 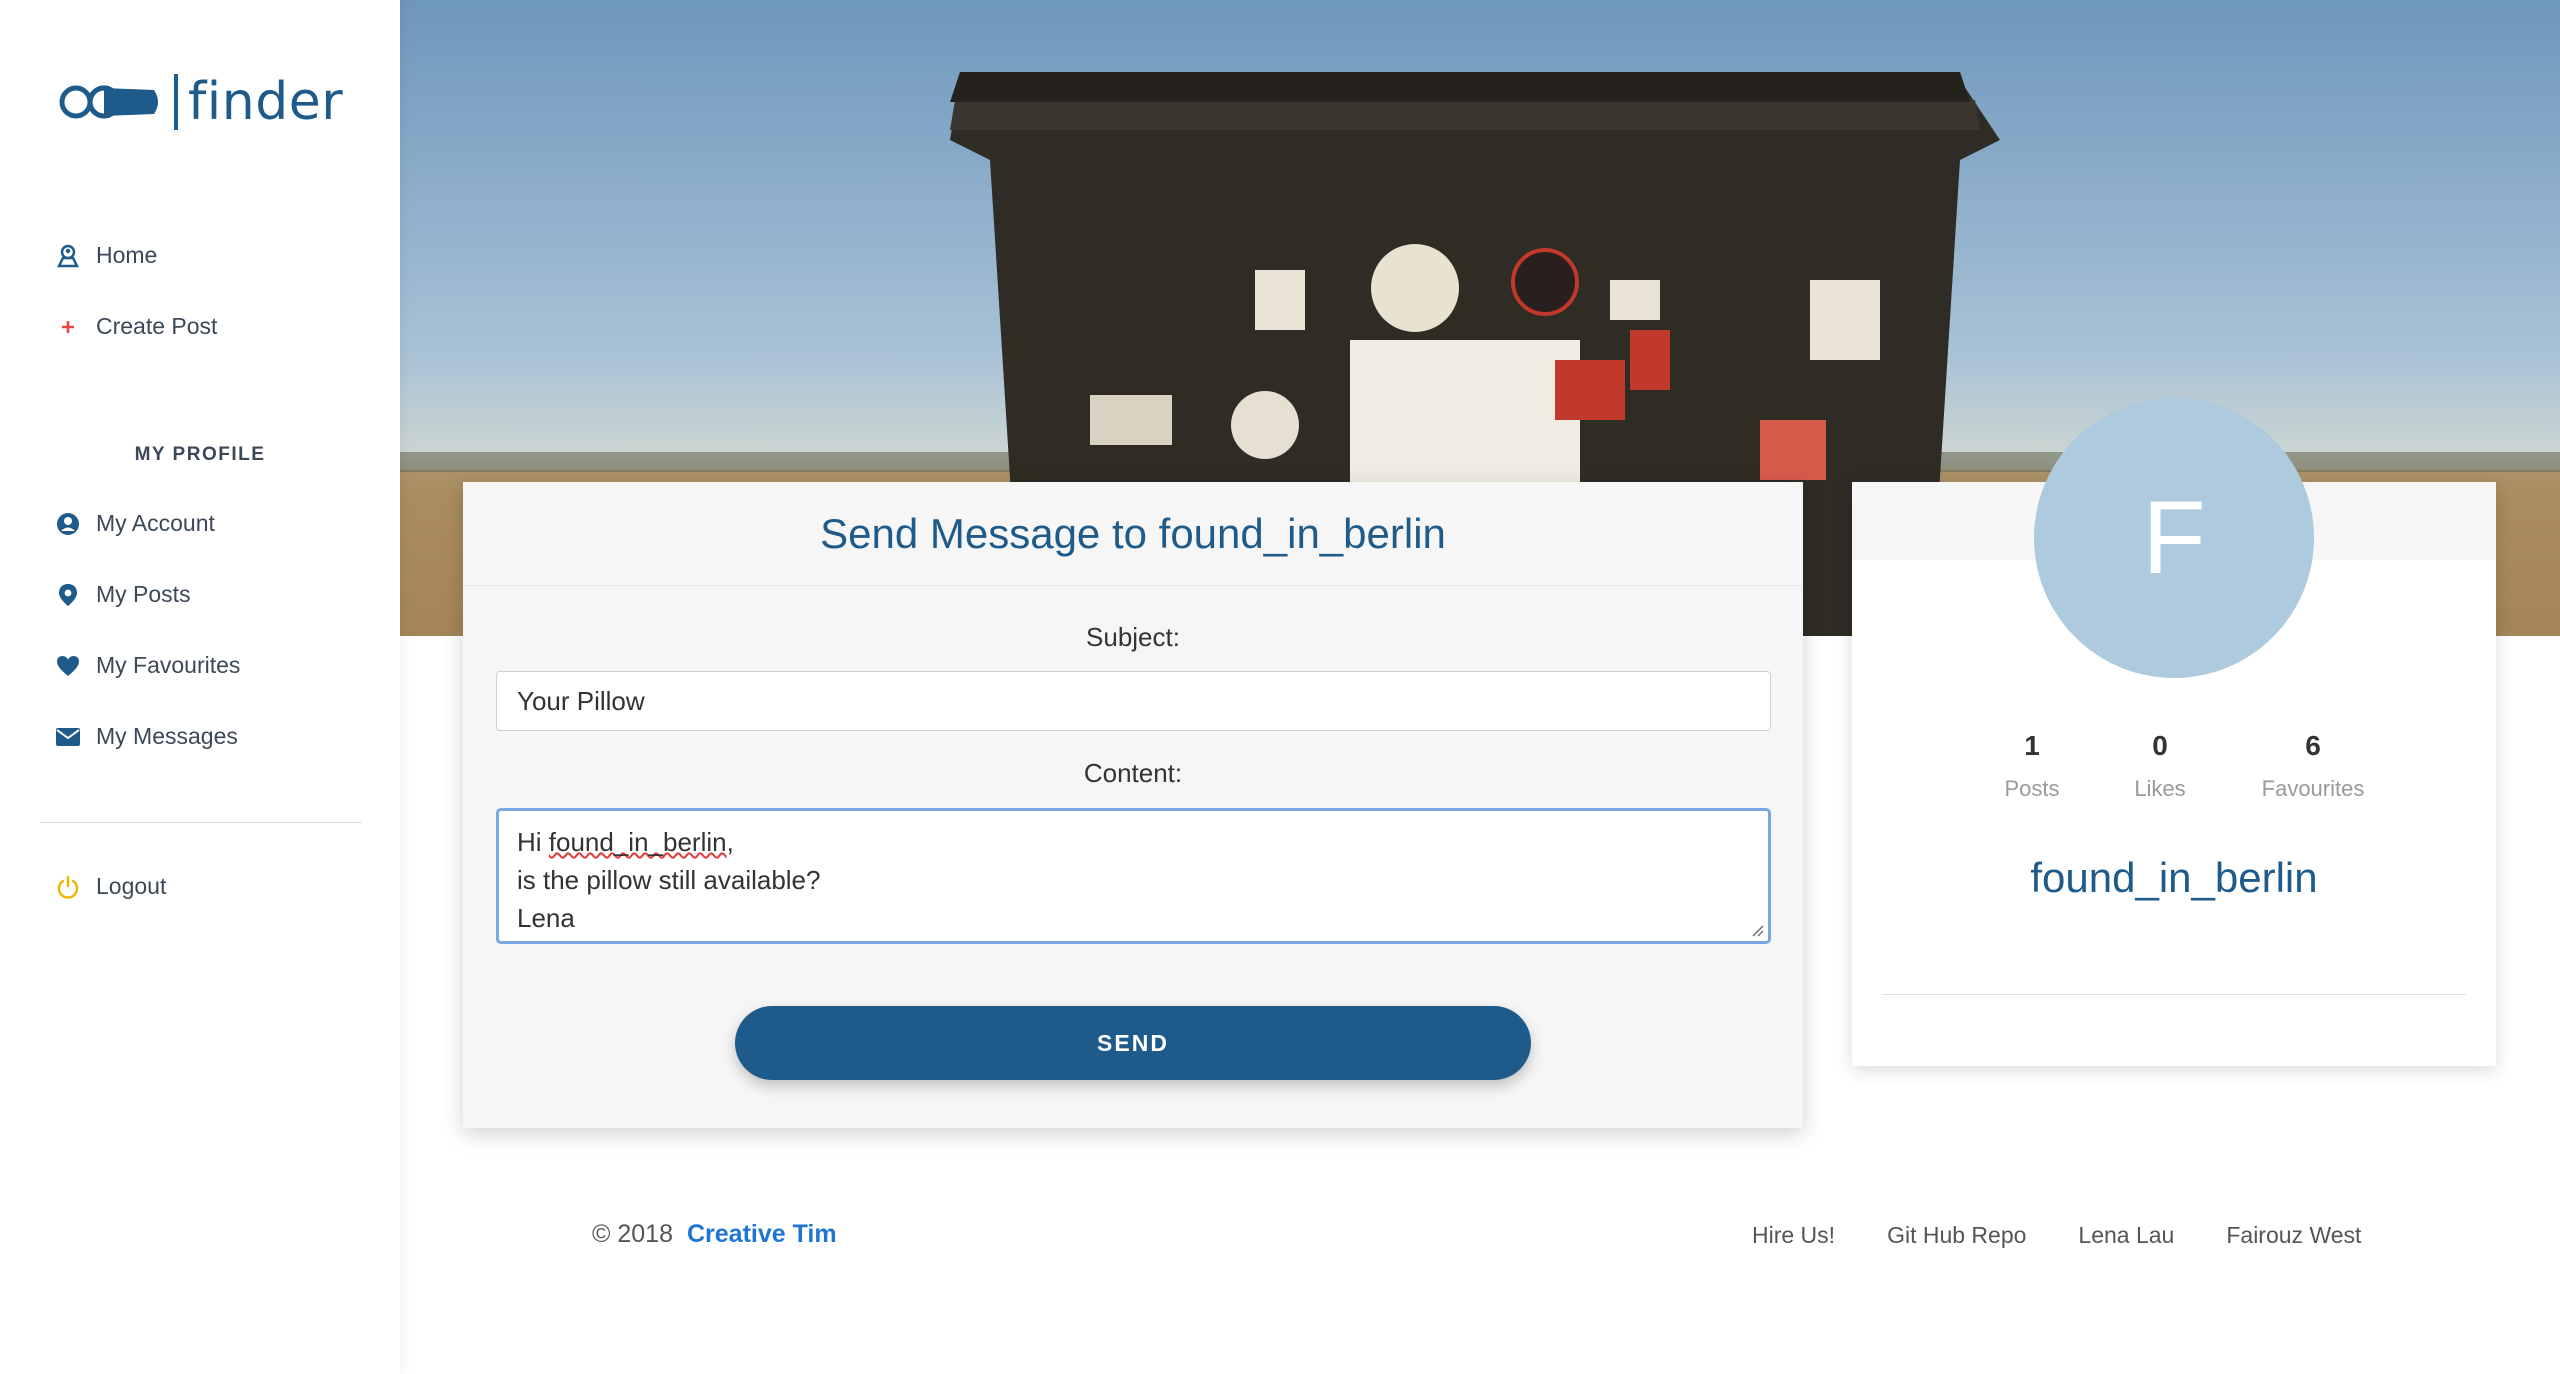 I want to click on resize-grip-icon, so click(x=1757, y=930).